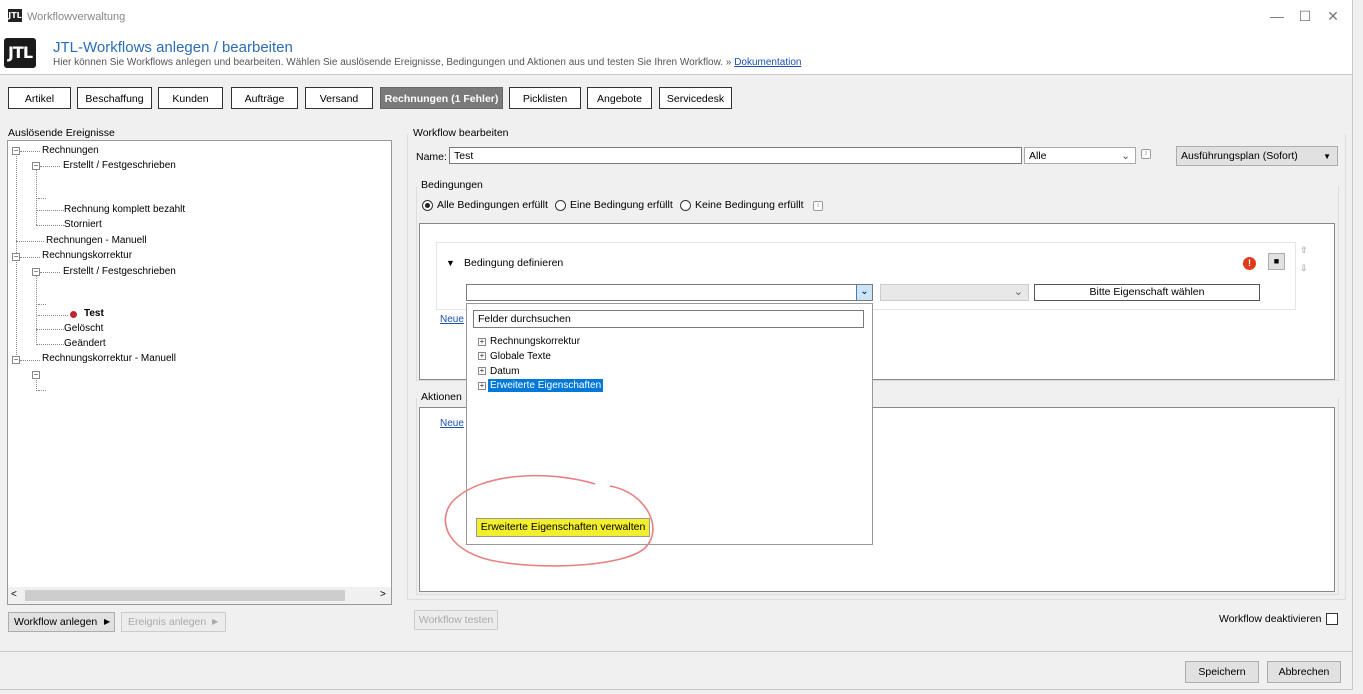 The width and height of the screenshot is (1363, 694). Describe the element at coordinates (56, 622) in the screenshot. I see `workflow-anlegen-label: Workflow anlegen` at that location.